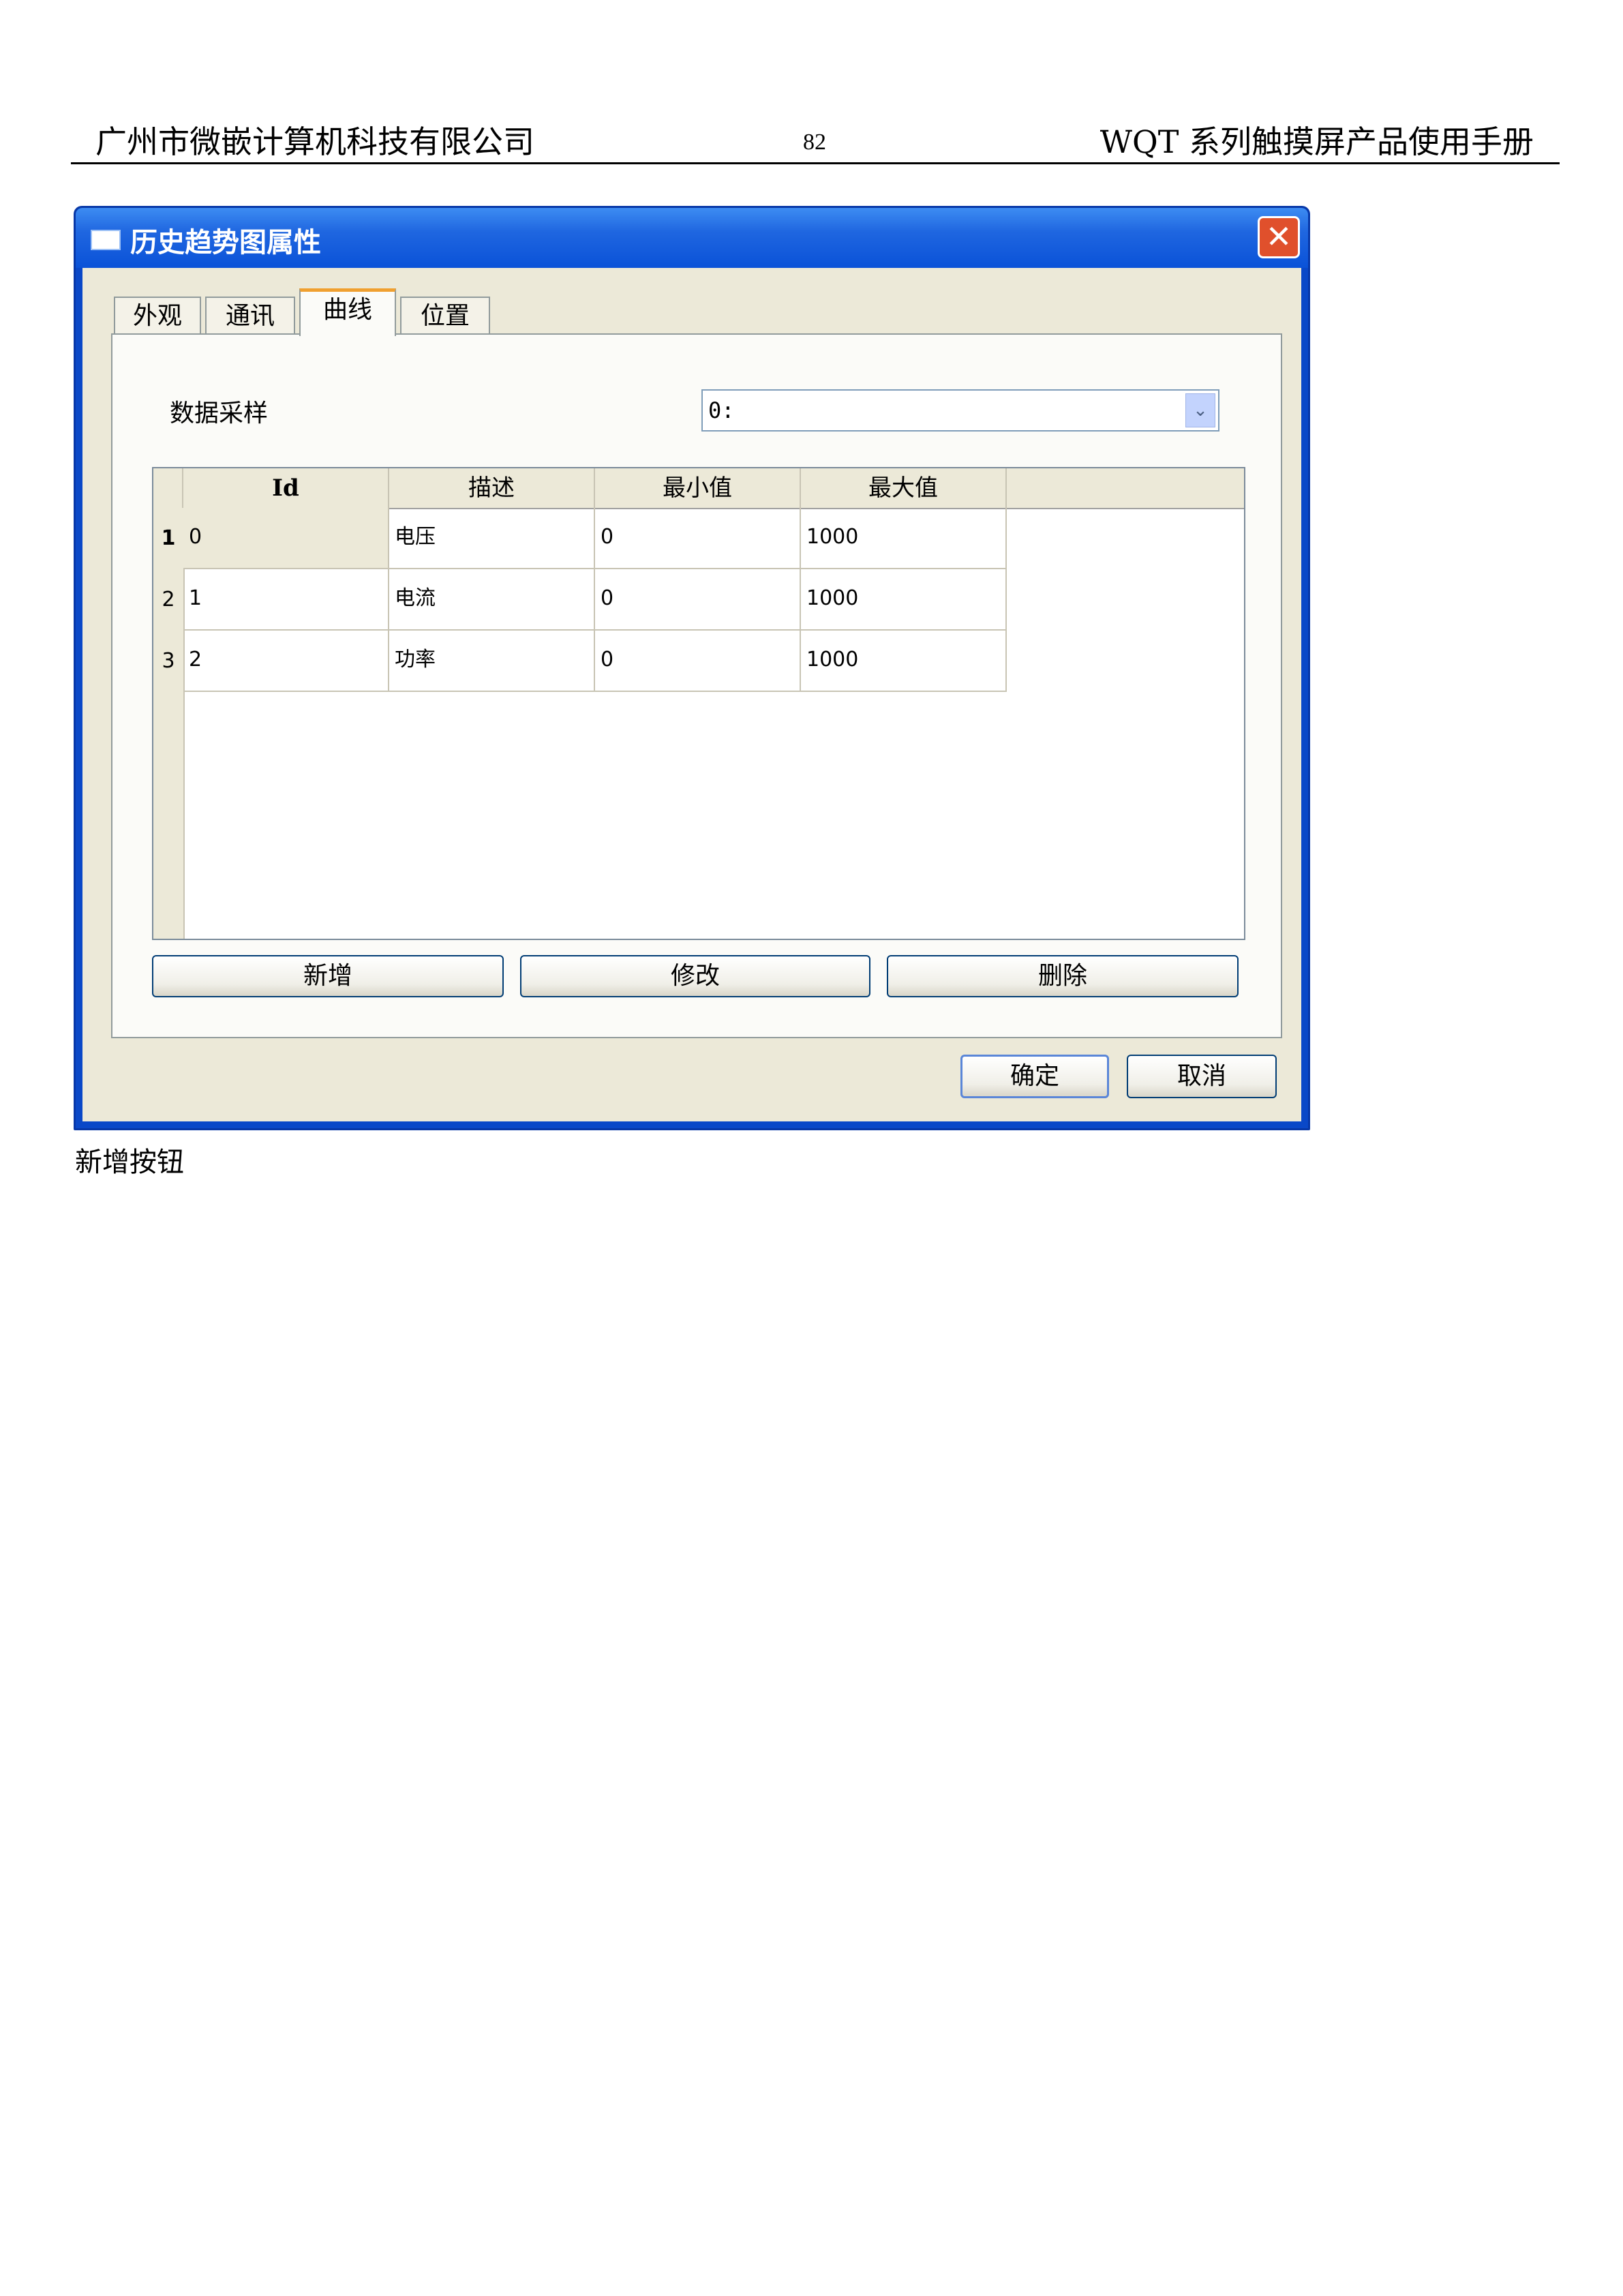  Describe the element at coordinates (904, 488) in the screenshot. I see `column-header-max: 最大值` at that location.